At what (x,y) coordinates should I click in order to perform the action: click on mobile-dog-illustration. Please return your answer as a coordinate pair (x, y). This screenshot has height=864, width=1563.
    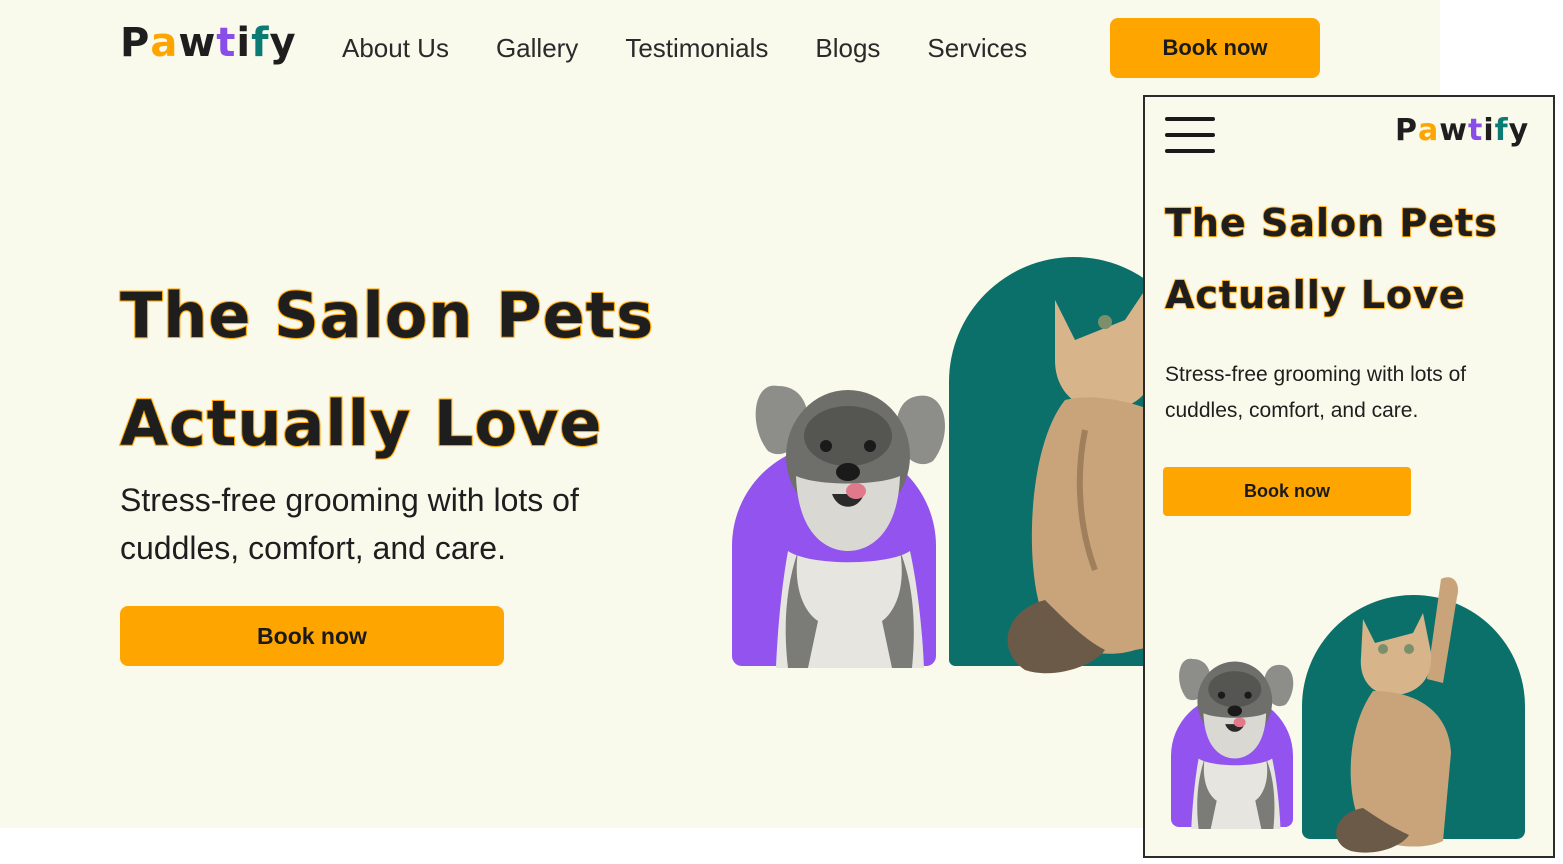
    Looking at the image, I should click on (1236, 743).